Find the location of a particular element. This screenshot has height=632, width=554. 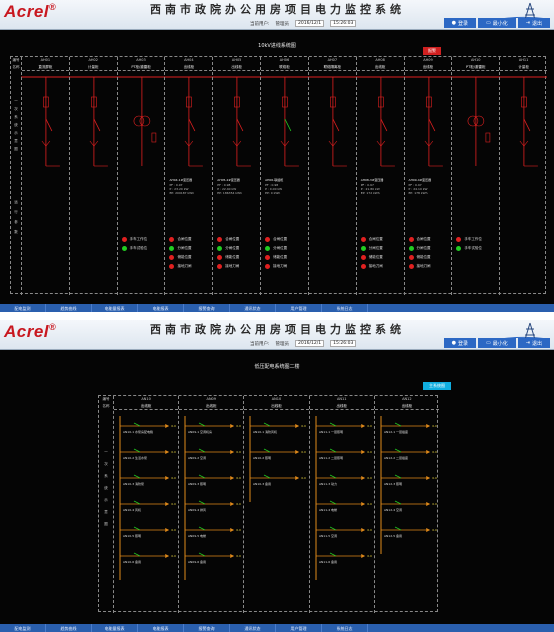

hv-column-AH10: AH10 PT柜/避雷柜 手车工作位 手车试验位 is located at coordinates (475, 176).